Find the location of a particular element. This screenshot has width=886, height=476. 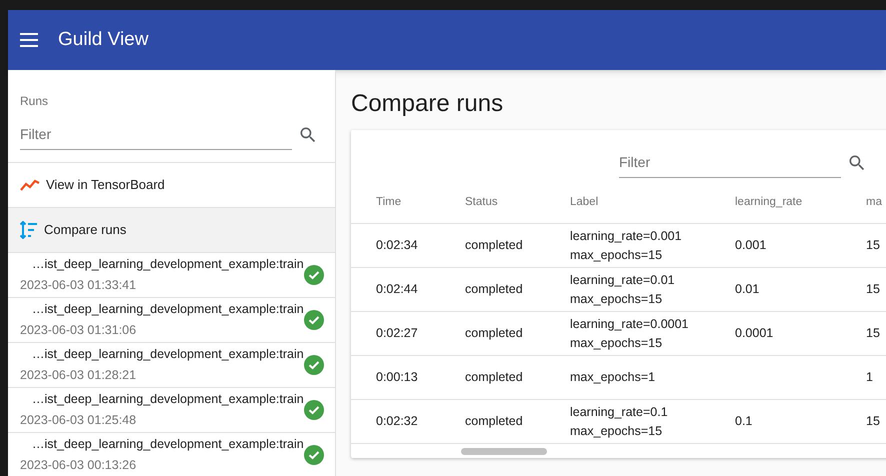

column-header: Status is located at coordinates (481, 202).